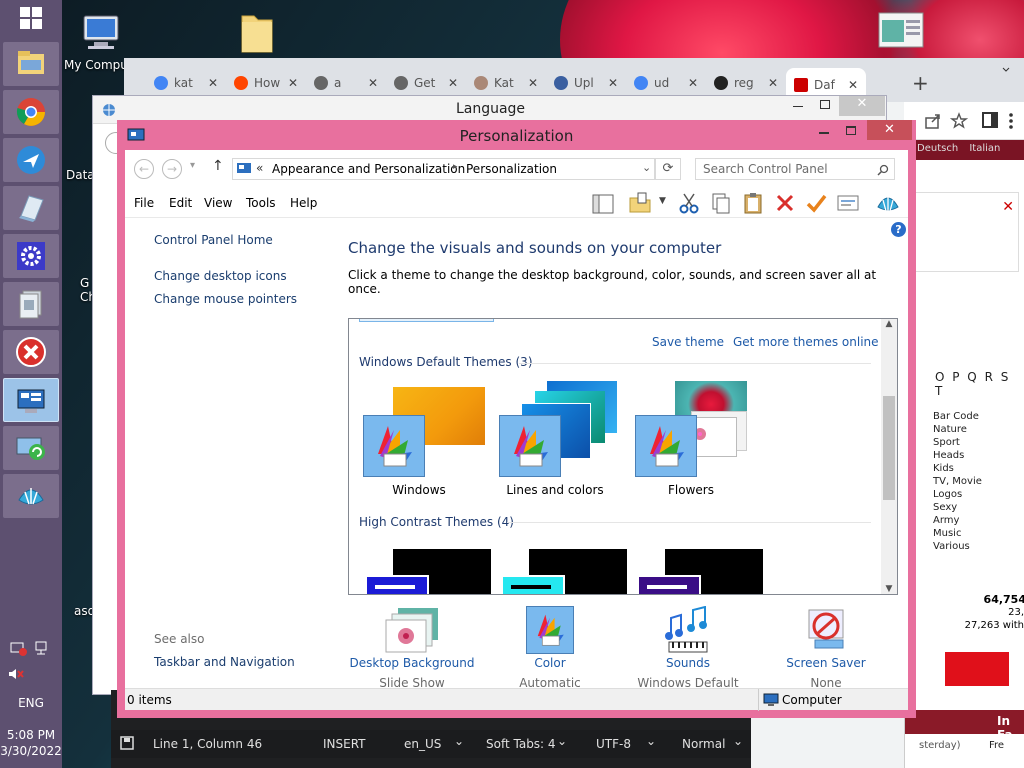 The image size is (1024, 768). I want to click on theme-flowers: Flowers, so click(694, 437).